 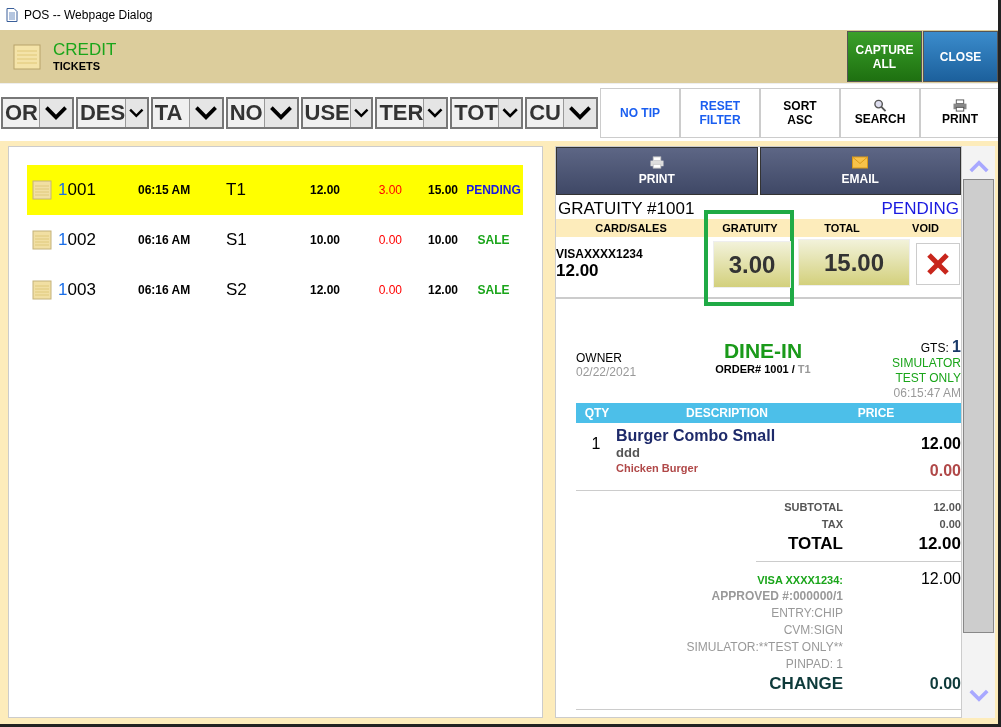 I want to click on payment-detail: CVM:SIGN, so click(x=812, y=630).